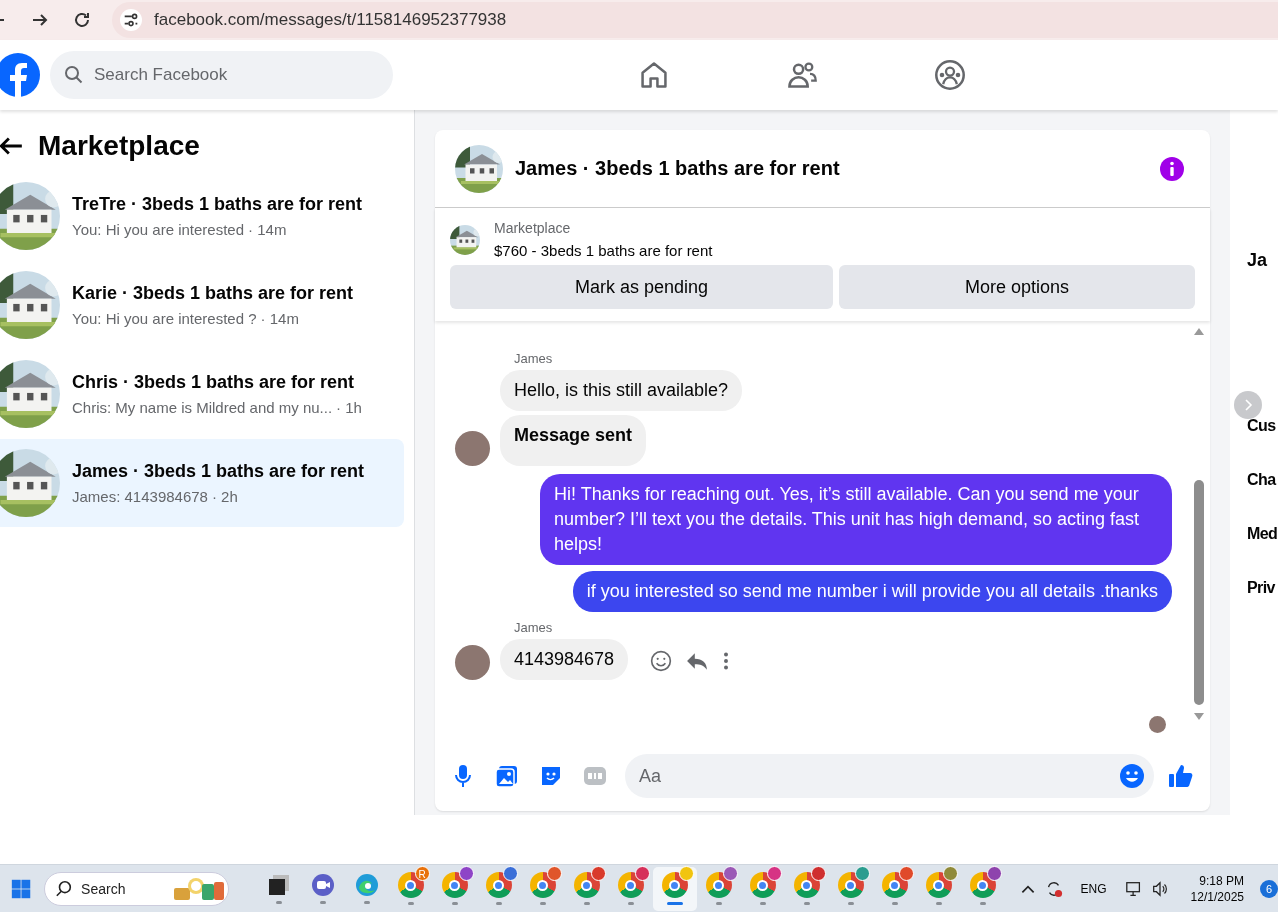 This screenshot has width=1278, height=912. I want to click on profile-badge: R, so click(422, 873).